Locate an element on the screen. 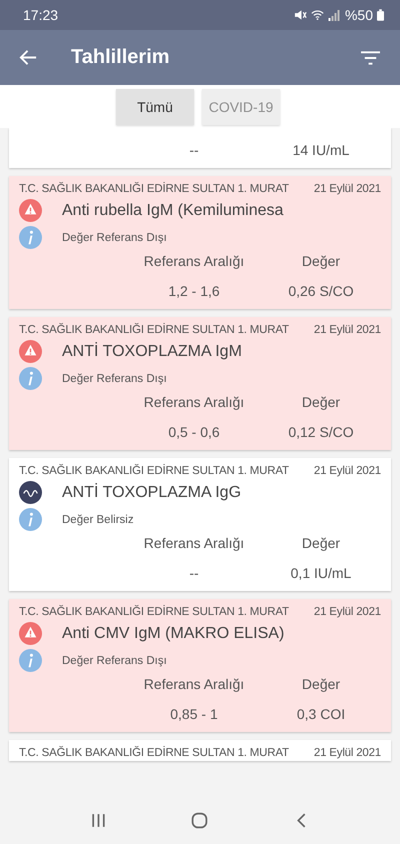 The image size is (400, 844). screen-title: Tahlillerim is located at coordinates (121, 57).